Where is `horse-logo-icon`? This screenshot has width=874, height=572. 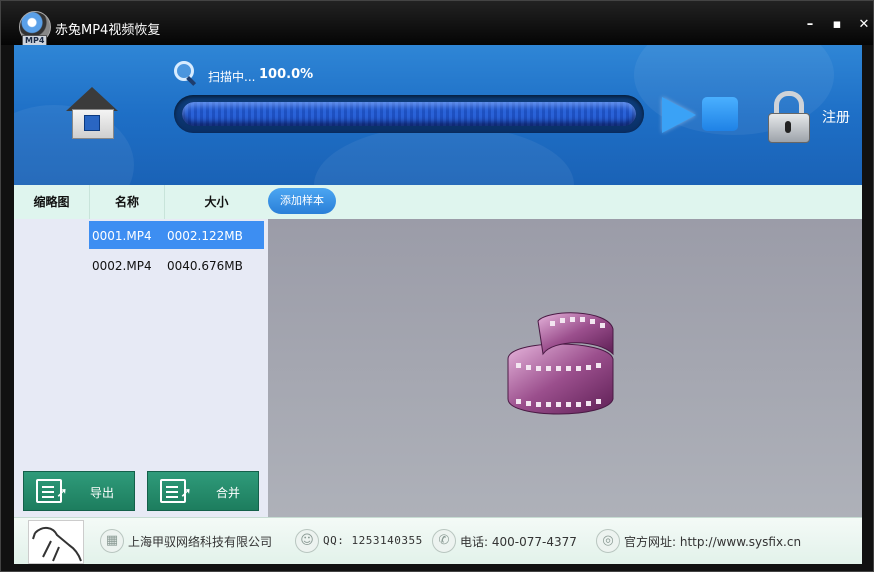
horse-logo-icon is located at coordinates (57, 544).